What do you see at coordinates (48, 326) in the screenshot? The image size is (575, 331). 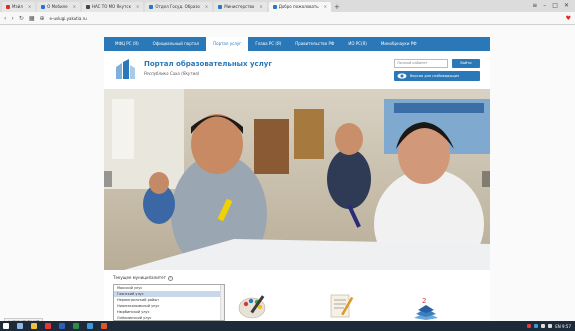 I see `browser-icon` at bounding box center [48, 326].